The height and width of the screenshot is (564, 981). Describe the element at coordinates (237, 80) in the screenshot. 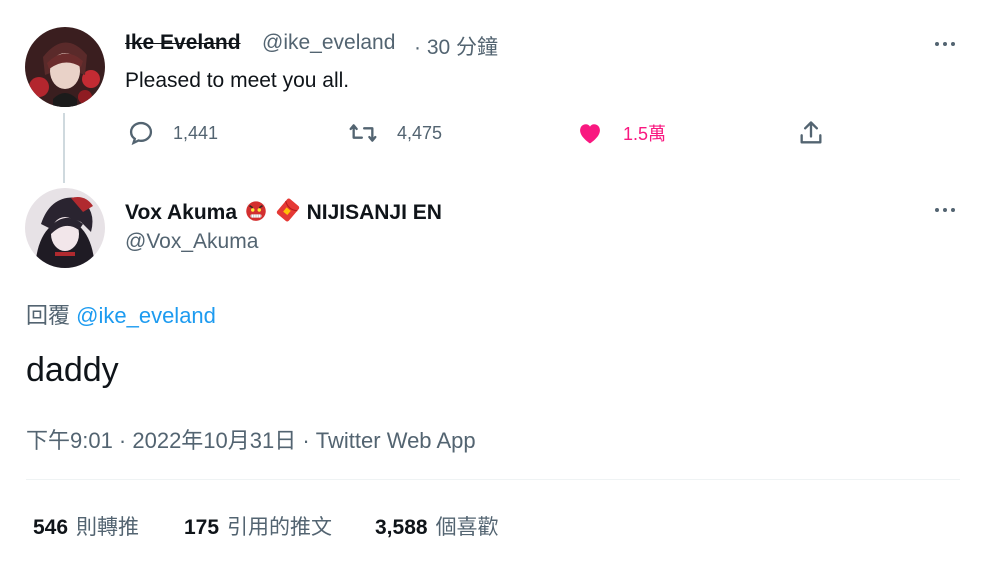

I see `parent-tweet-text: Pleased to meet you all.` at that location.